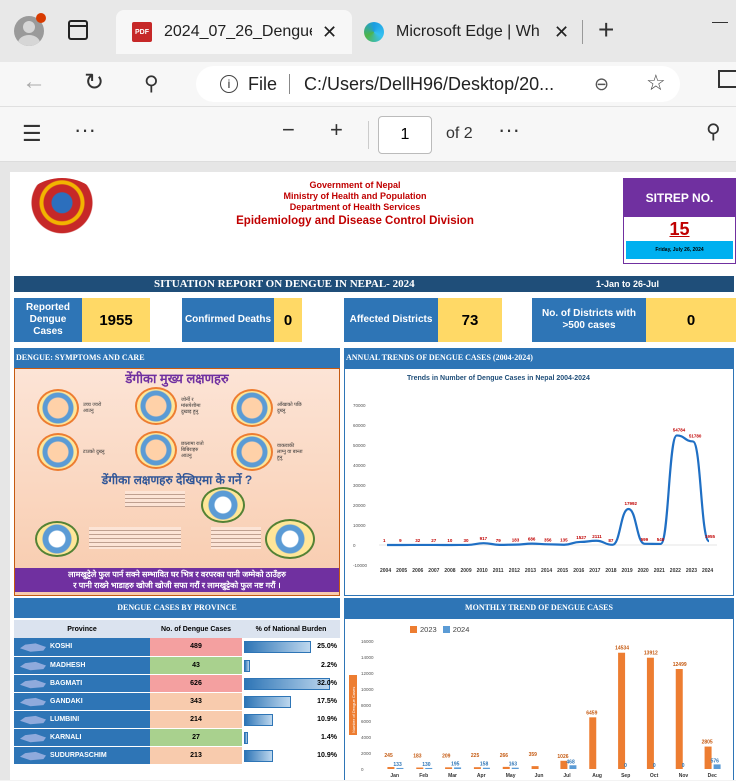  What do you see at coordinates (355, 196) in the screenshot?
I see `gov-line: Ministry of Health and Population` at bounding box center [355, 196].